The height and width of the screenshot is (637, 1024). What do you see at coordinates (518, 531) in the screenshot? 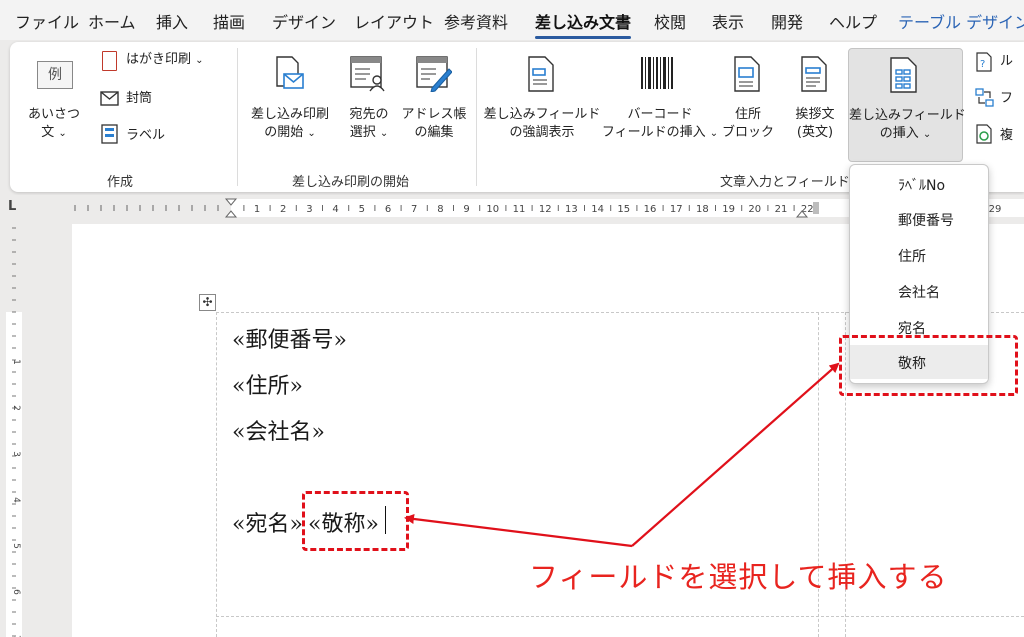
I see `arrow-to-document` at bounding box center [518, 531].